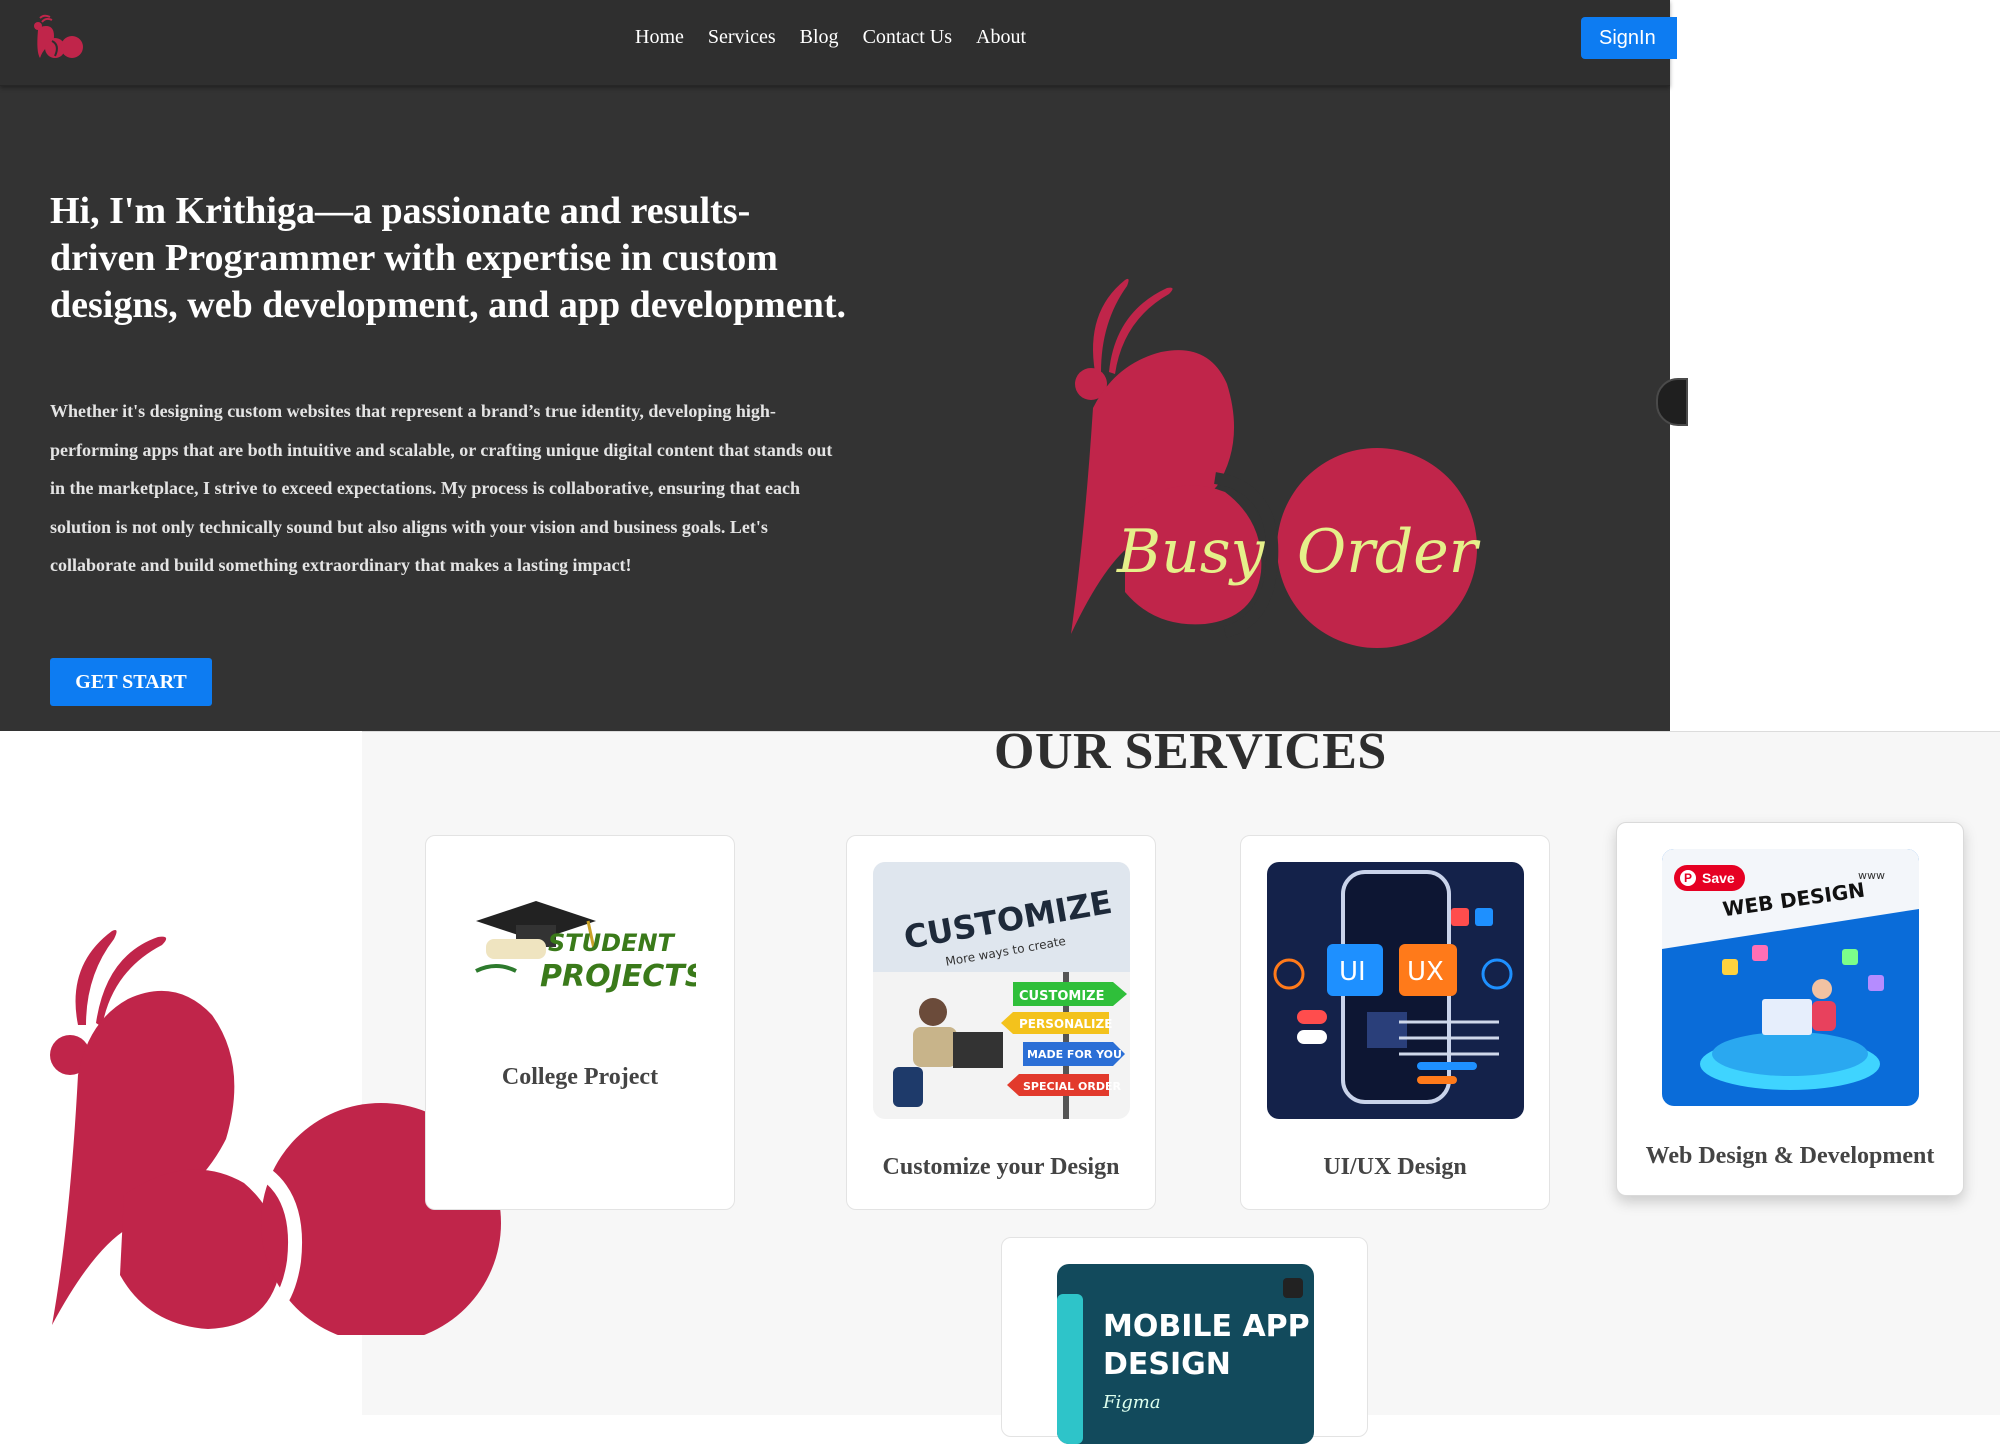 The height and width of the screenshot is (1444, 2000). Describe the element at coordinates (580, 1022) in the screenshot. I see `service-card-college-project: STUDENT PROJECTS College Project` at that location.